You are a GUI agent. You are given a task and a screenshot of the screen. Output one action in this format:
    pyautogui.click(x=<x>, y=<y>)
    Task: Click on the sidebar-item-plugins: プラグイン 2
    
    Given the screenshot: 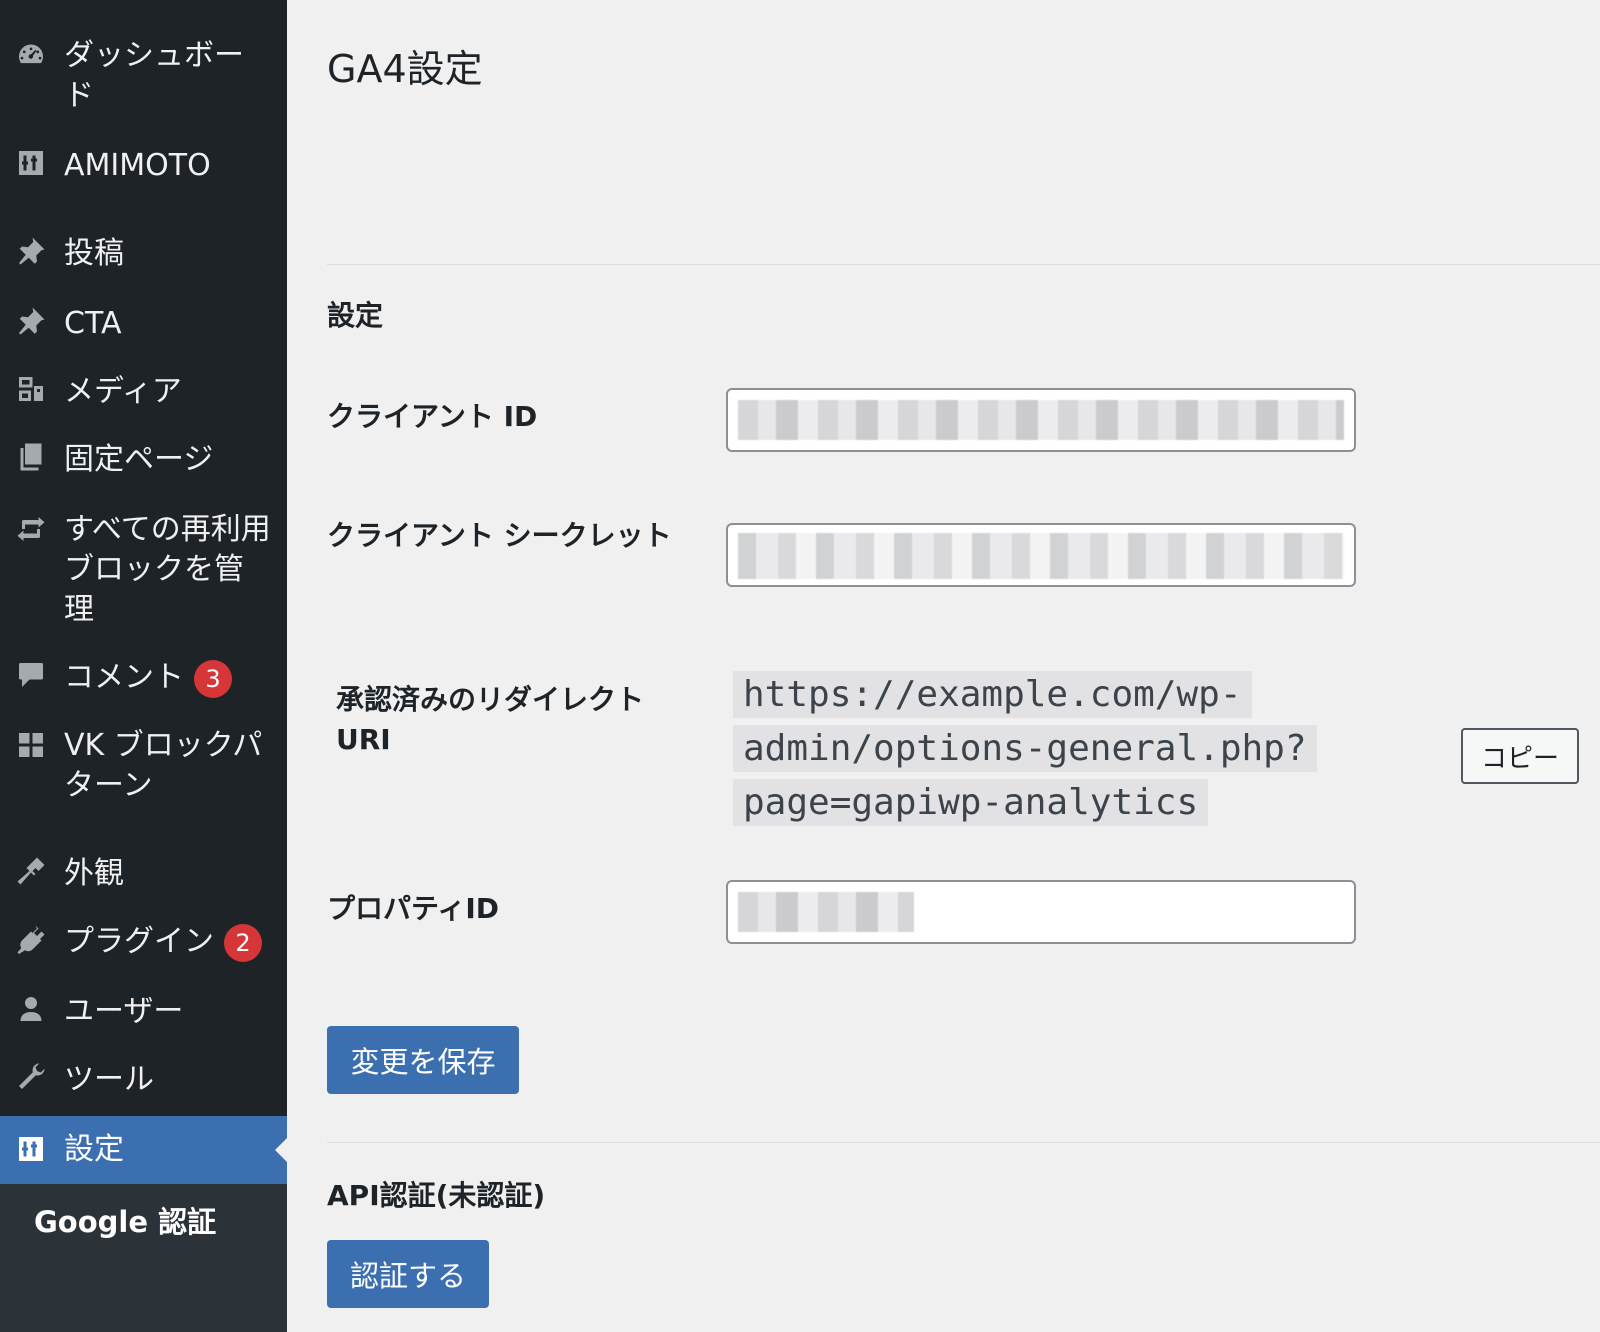 What is the action you would take?
    pyautogui.click(x=143, y=942)
    